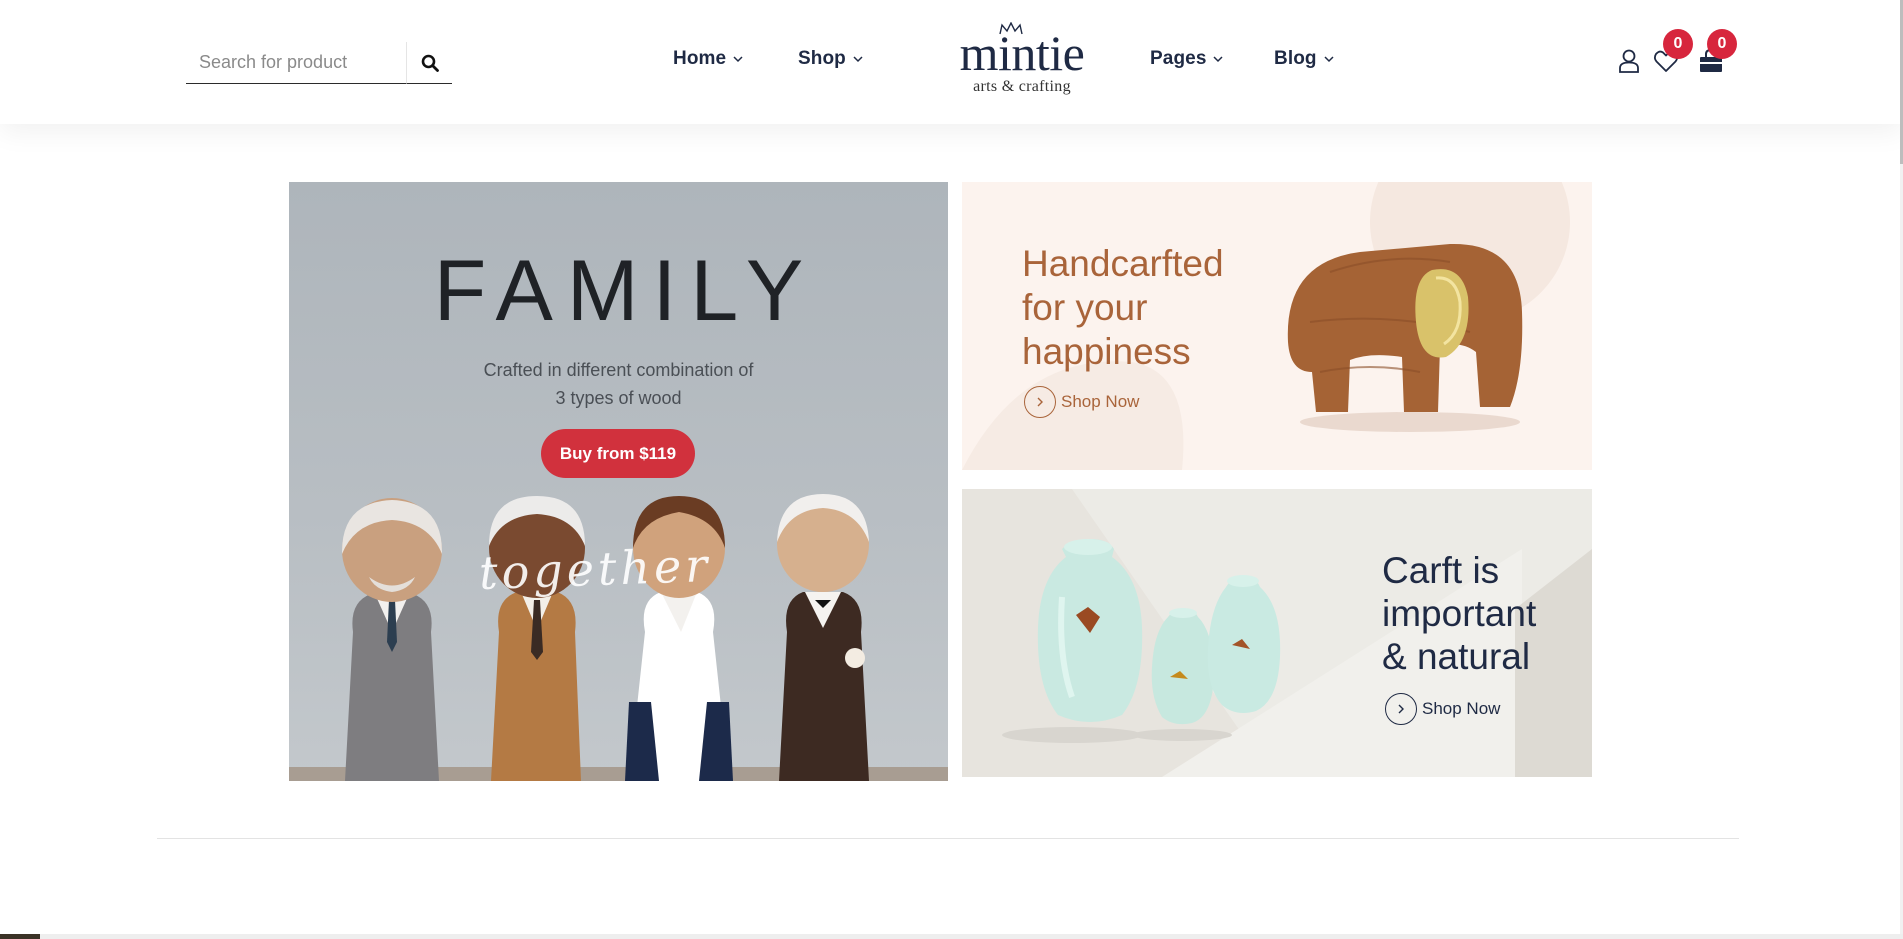  What do you see at coordinates (1456, 656) in the screenshot?
I see `craft-title-line-3: & natural` at bounding box center [1456, 656].